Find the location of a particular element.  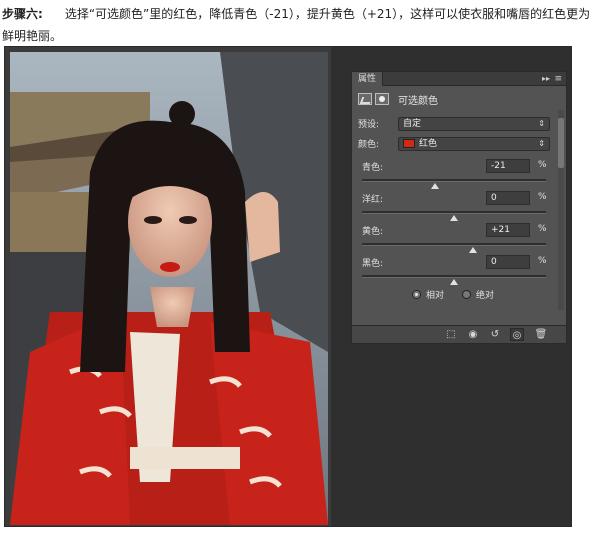

mask-icon is located at coordinates (382, 99).